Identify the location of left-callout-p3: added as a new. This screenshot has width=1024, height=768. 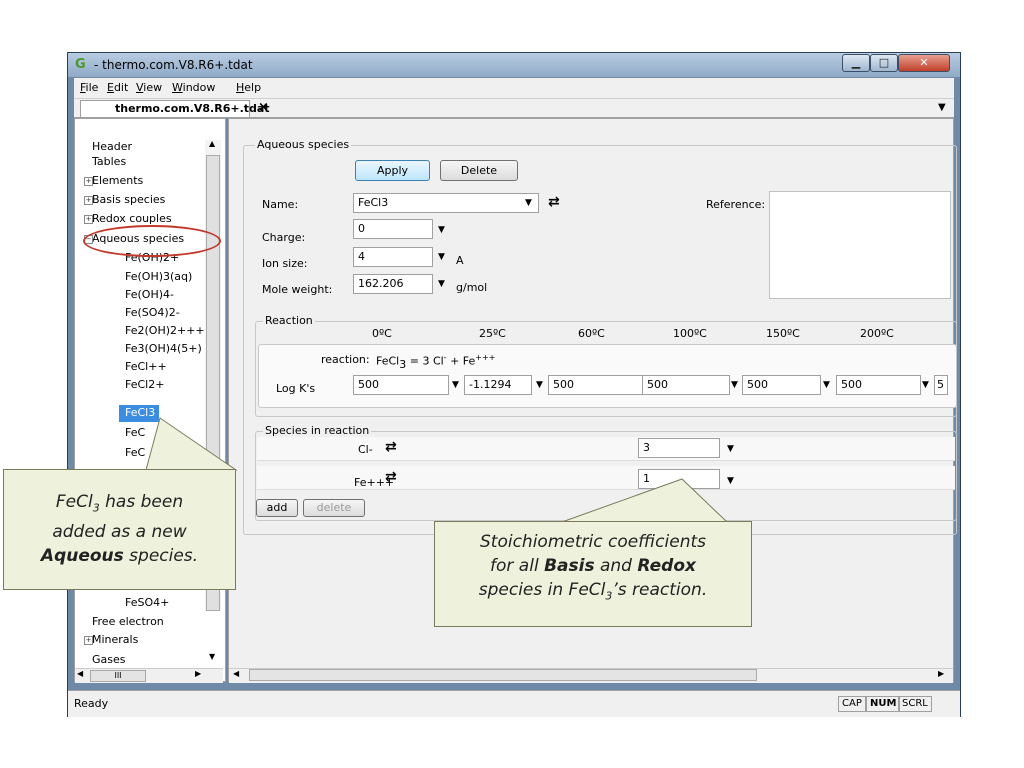
(119, 532).